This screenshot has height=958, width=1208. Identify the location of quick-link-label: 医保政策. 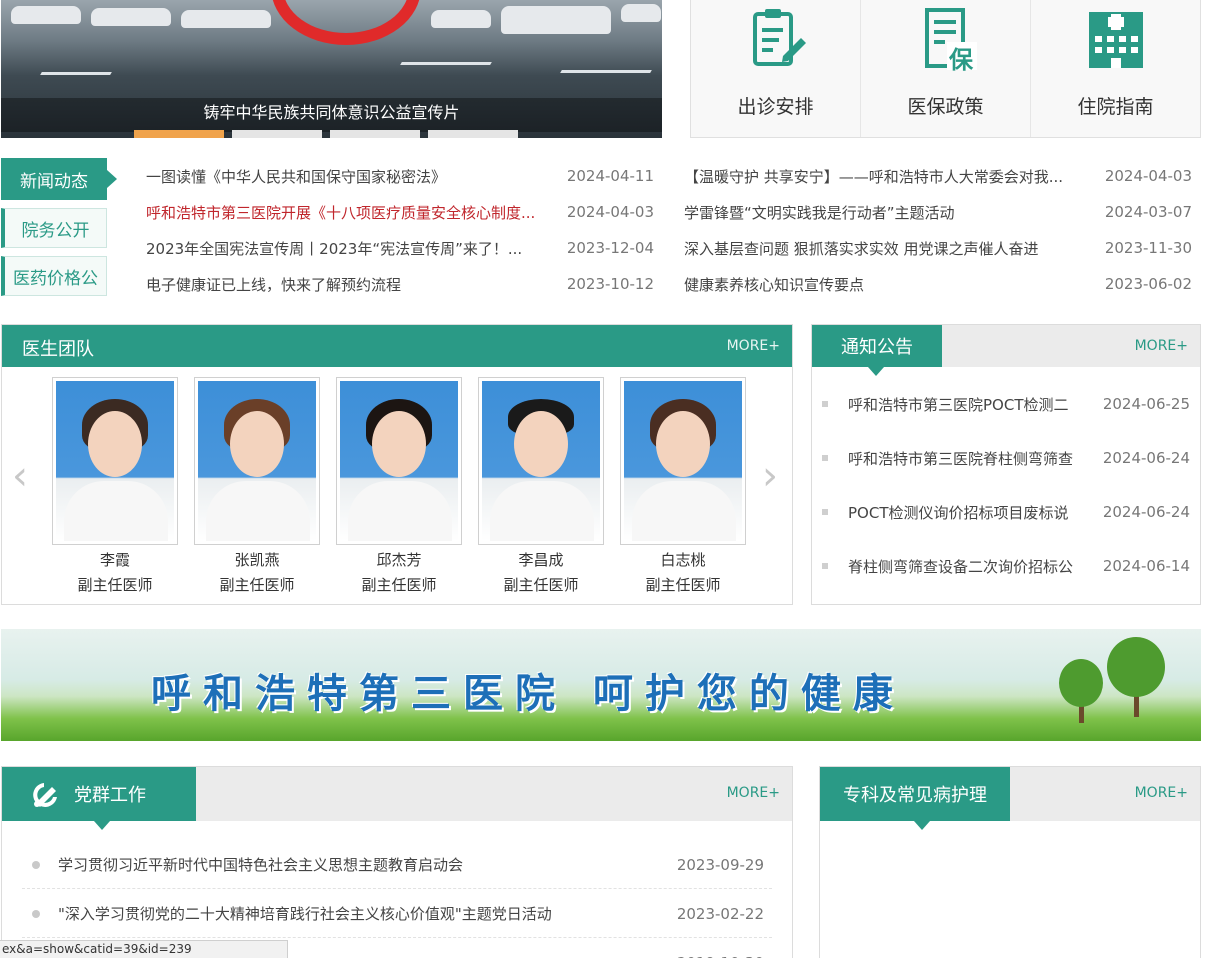
(945, 107).